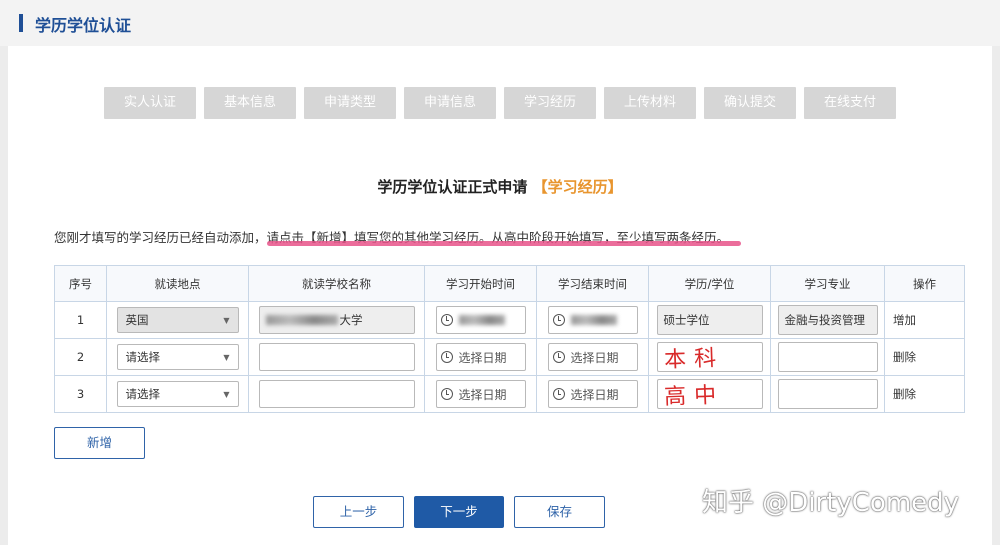 This screenshot has height=545, width=1000. What do you see at coordinates (80, 283) in the screenshot?
I see `col-header-no: 序号` at bounding box center [80, 283].